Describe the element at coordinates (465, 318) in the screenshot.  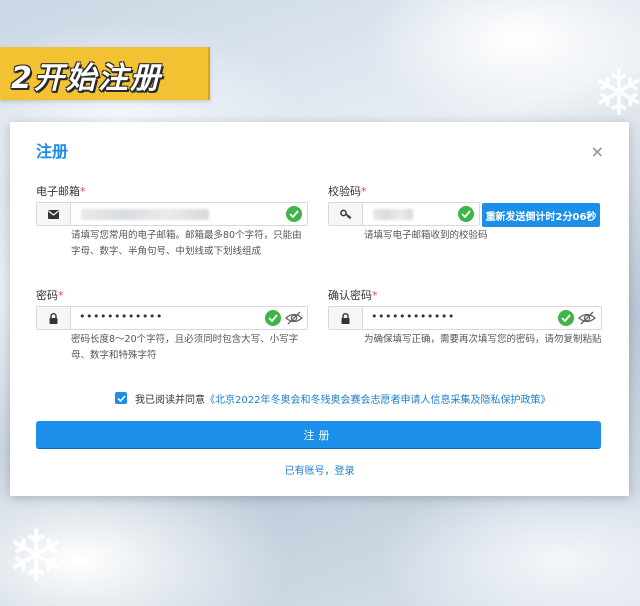
I see `confirm-password-field: ••••••••••••` at that location.